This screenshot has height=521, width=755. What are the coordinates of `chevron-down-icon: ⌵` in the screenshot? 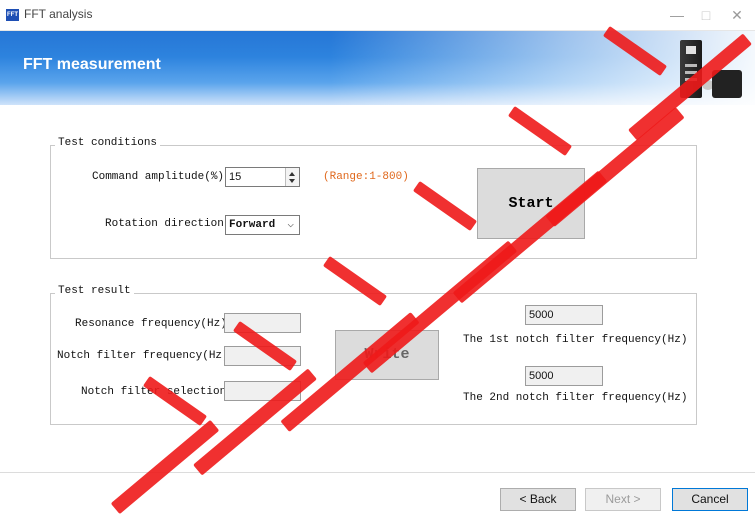 It's located at (290, 225).